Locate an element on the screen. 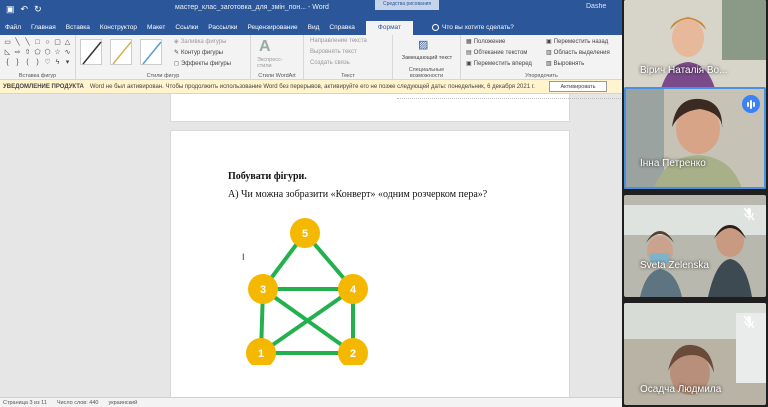 The image size is (768, 407). graph-node-5: 5 is located at coordinates (305, 233).